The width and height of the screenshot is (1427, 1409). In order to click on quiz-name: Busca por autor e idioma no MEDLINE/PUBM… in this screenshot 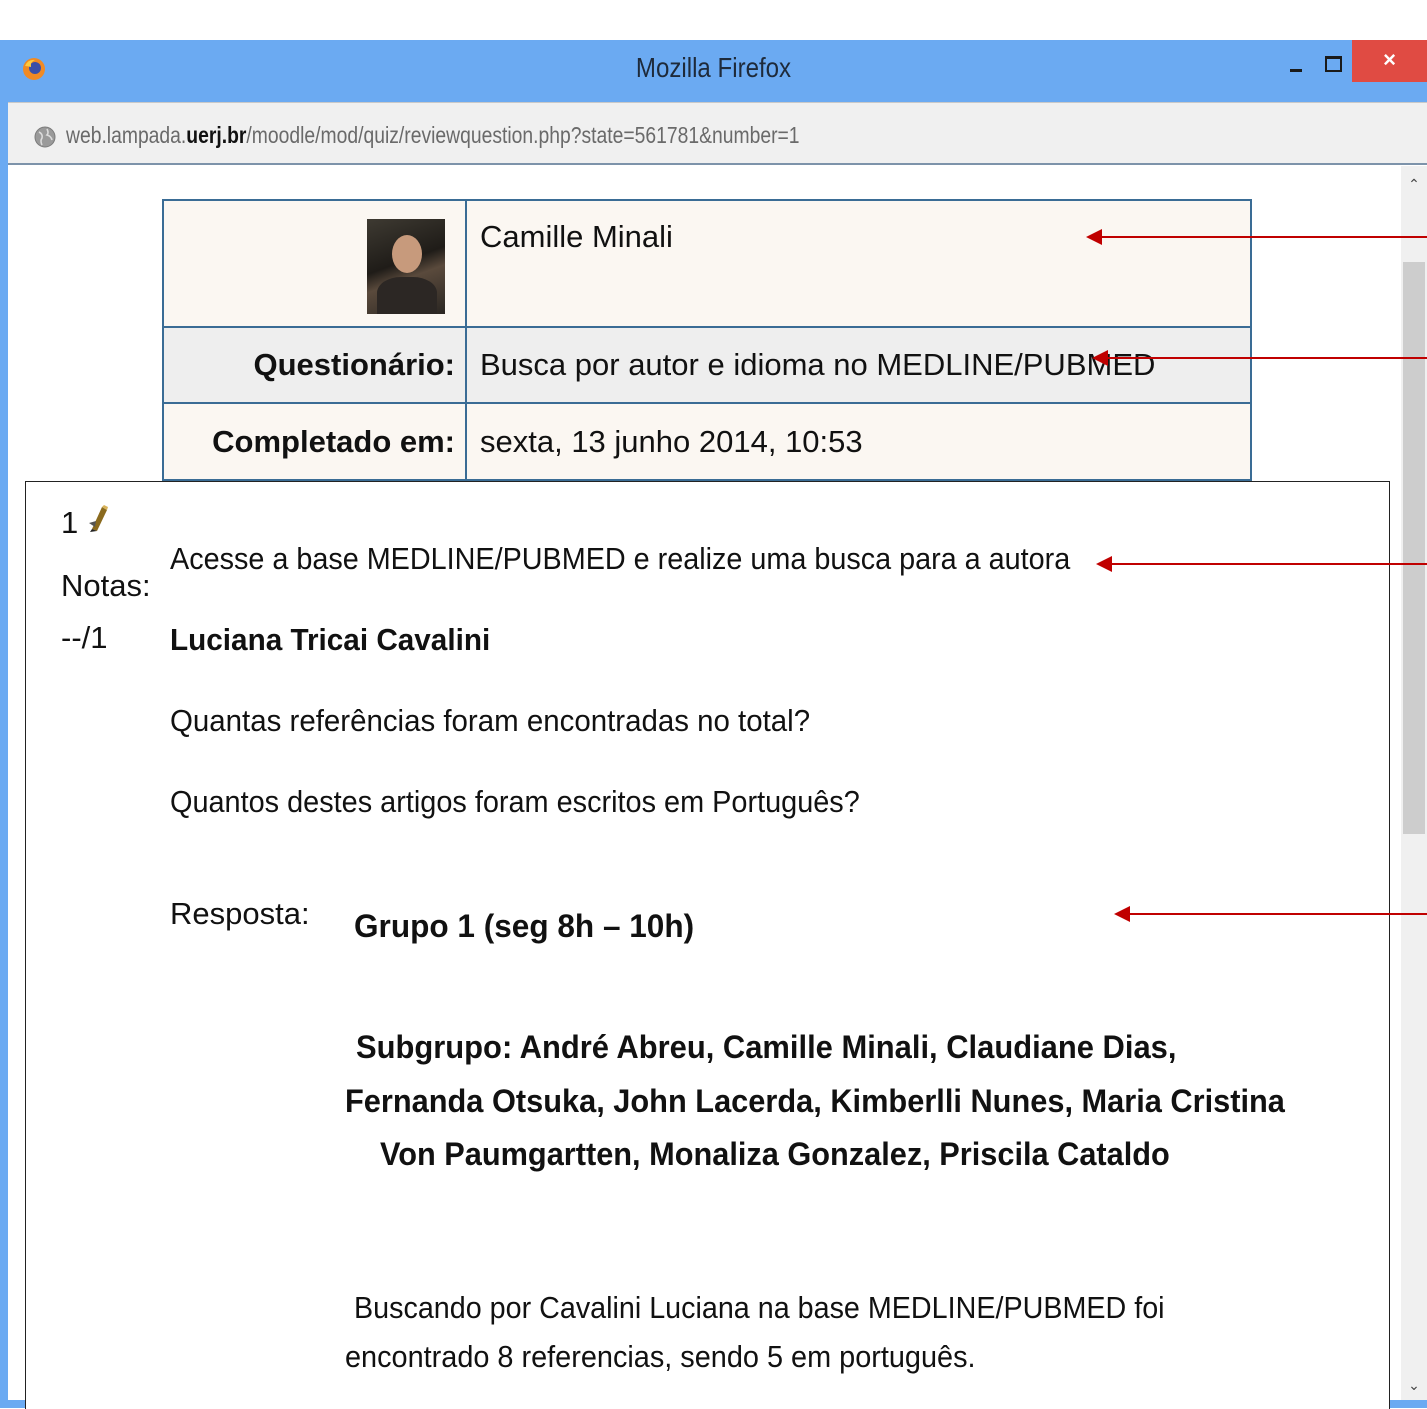, I will do `click(858, 365)`.